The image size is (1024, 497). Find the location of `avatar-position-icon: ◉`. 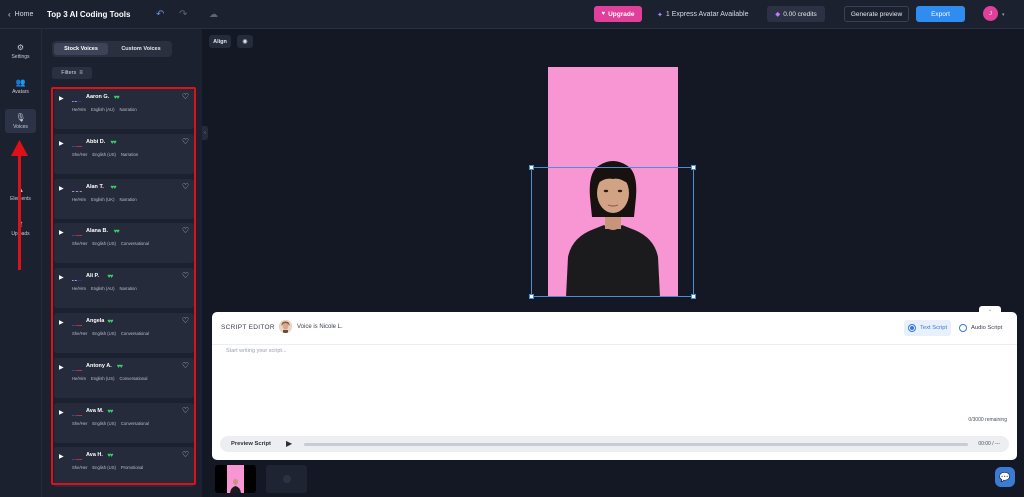

avatar-position-icon: ◉ is located at coordinates (245, 41).